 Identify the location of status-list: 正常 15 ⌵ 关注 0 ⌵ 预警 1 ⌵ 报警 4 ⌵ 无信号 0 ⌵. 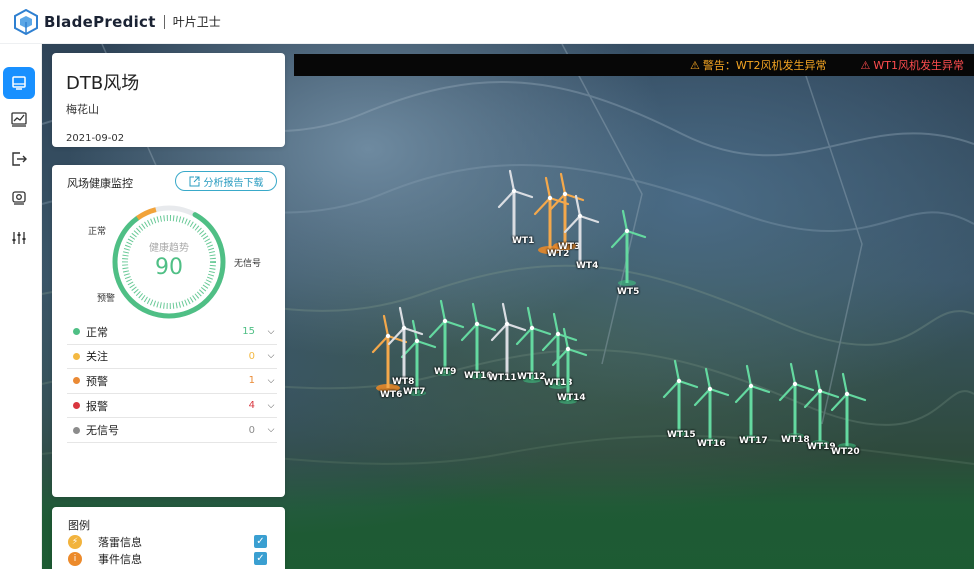
(172, 381).